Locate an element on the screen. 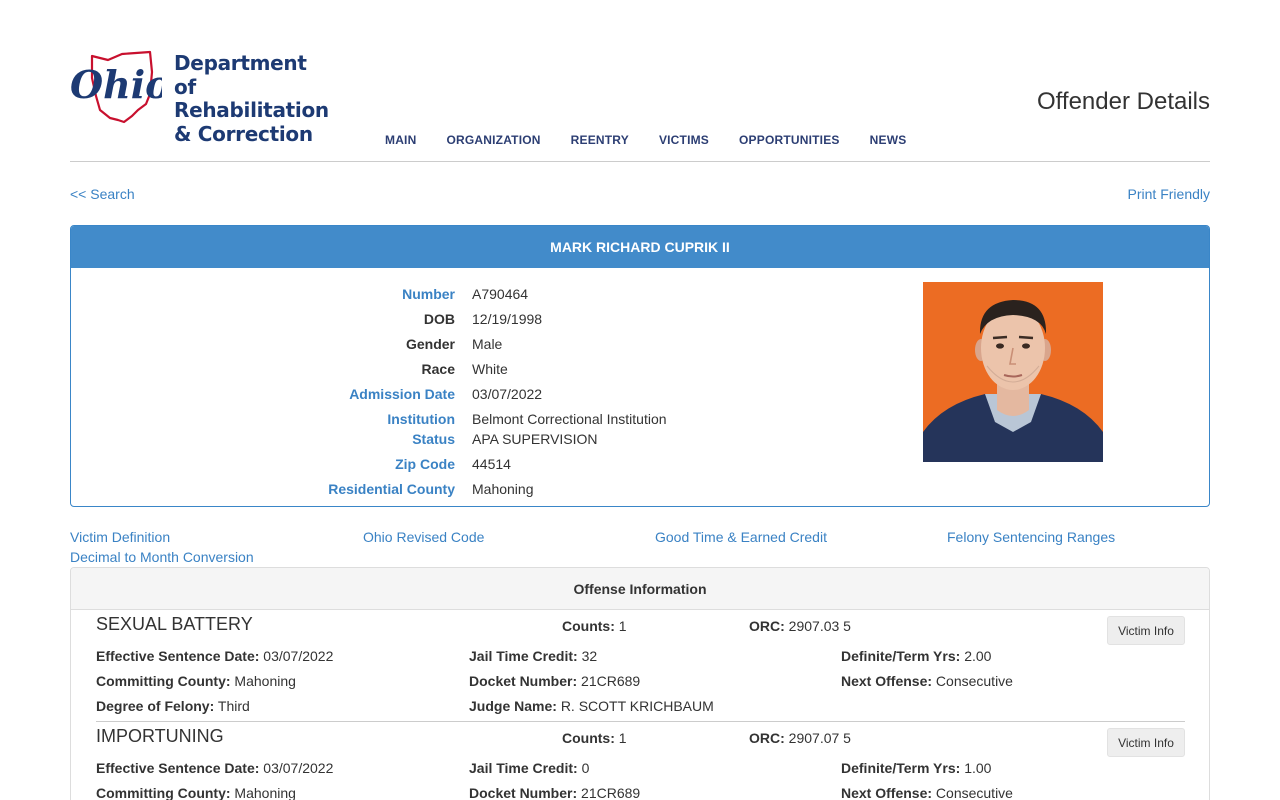  field-zip-code: Zip Code 44514 is located at coordinates (421, 466).